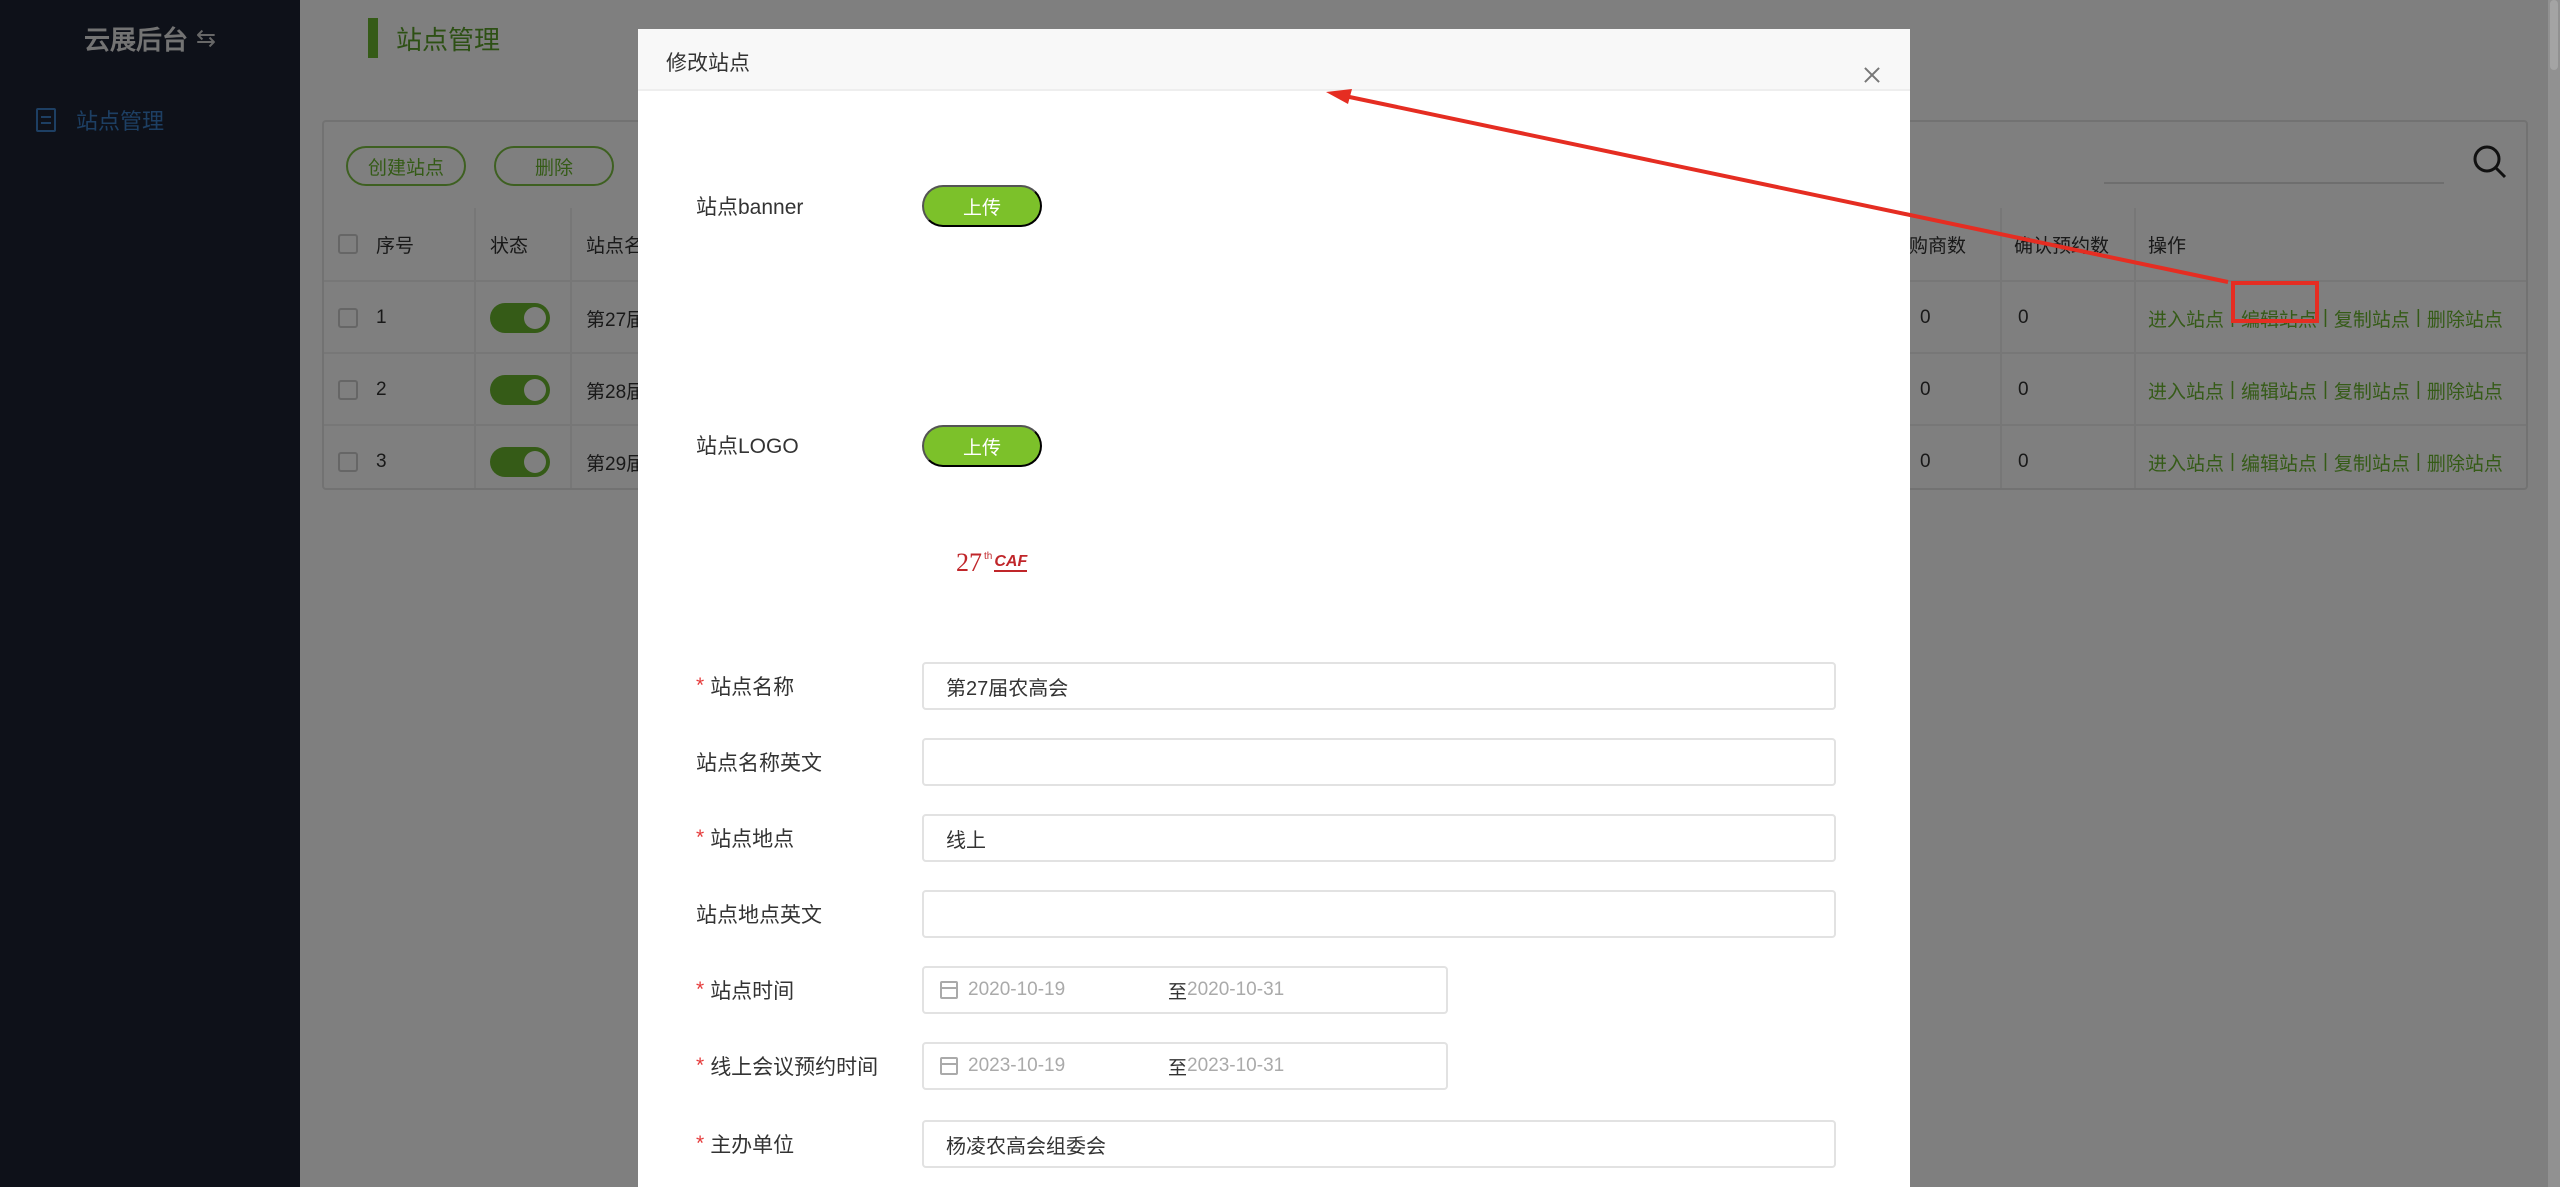 Image resolution: width=2560 pixels, height=1187 pixels. I want to click on host-input: 杨凌农高会组委会, so click(1379, 1144).